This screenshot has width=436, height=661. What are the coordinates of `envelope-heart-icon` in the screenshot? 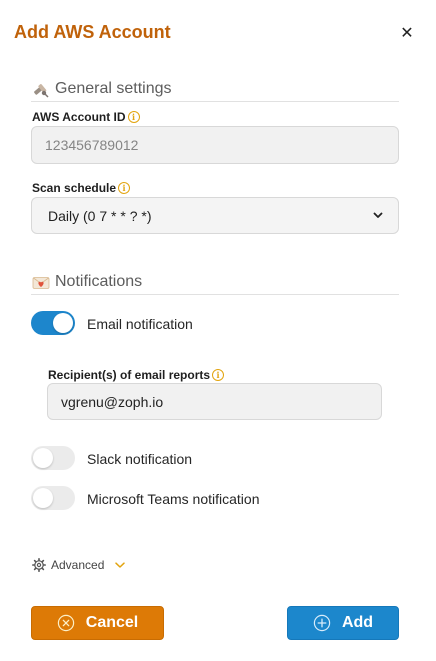 It's located at (41, 283).